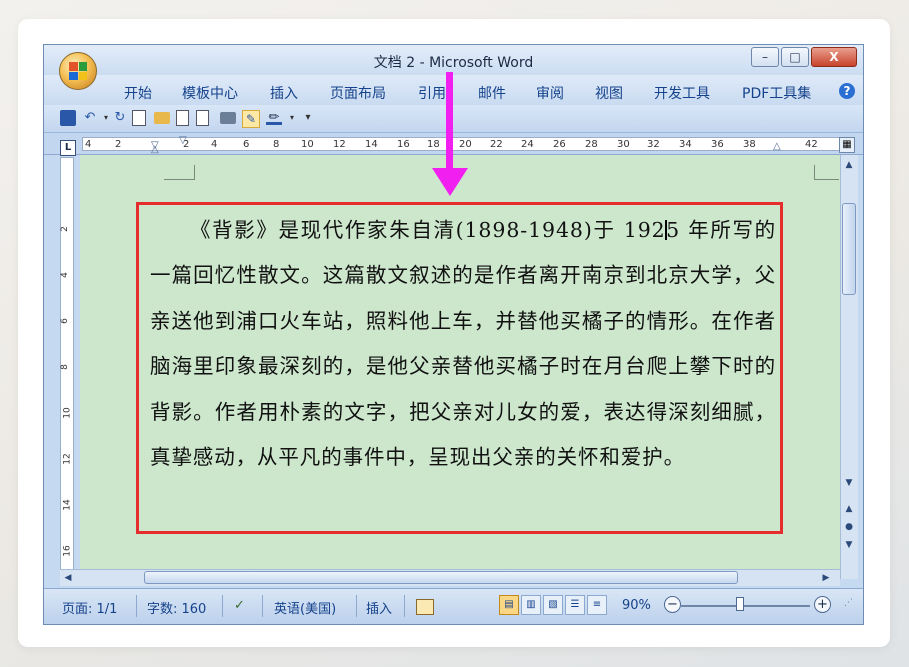  What do you see at coordinates (428, 230) in the screenshot?
I see `text-before-caret: 《背影》是现代作家朱自清(1898-1948)于 192` at bounding box center [428, 230].